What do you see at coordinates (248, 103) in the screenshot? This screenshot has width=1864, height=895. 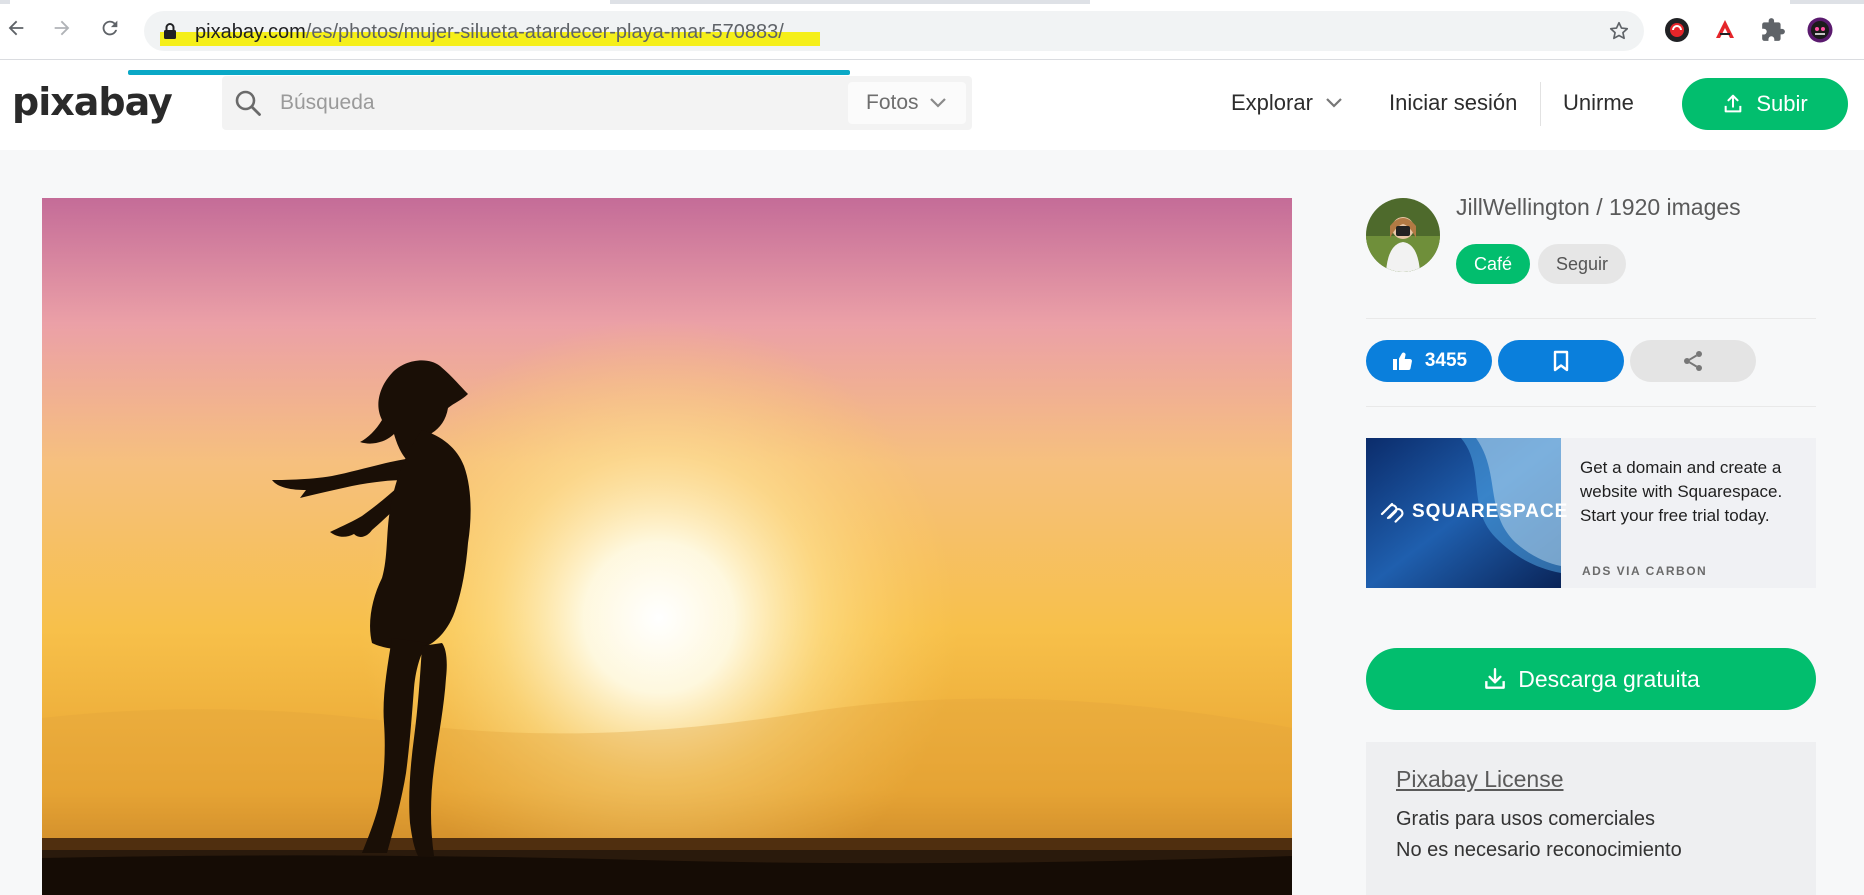 I see `search-icon` at bounding box center [248, 103].